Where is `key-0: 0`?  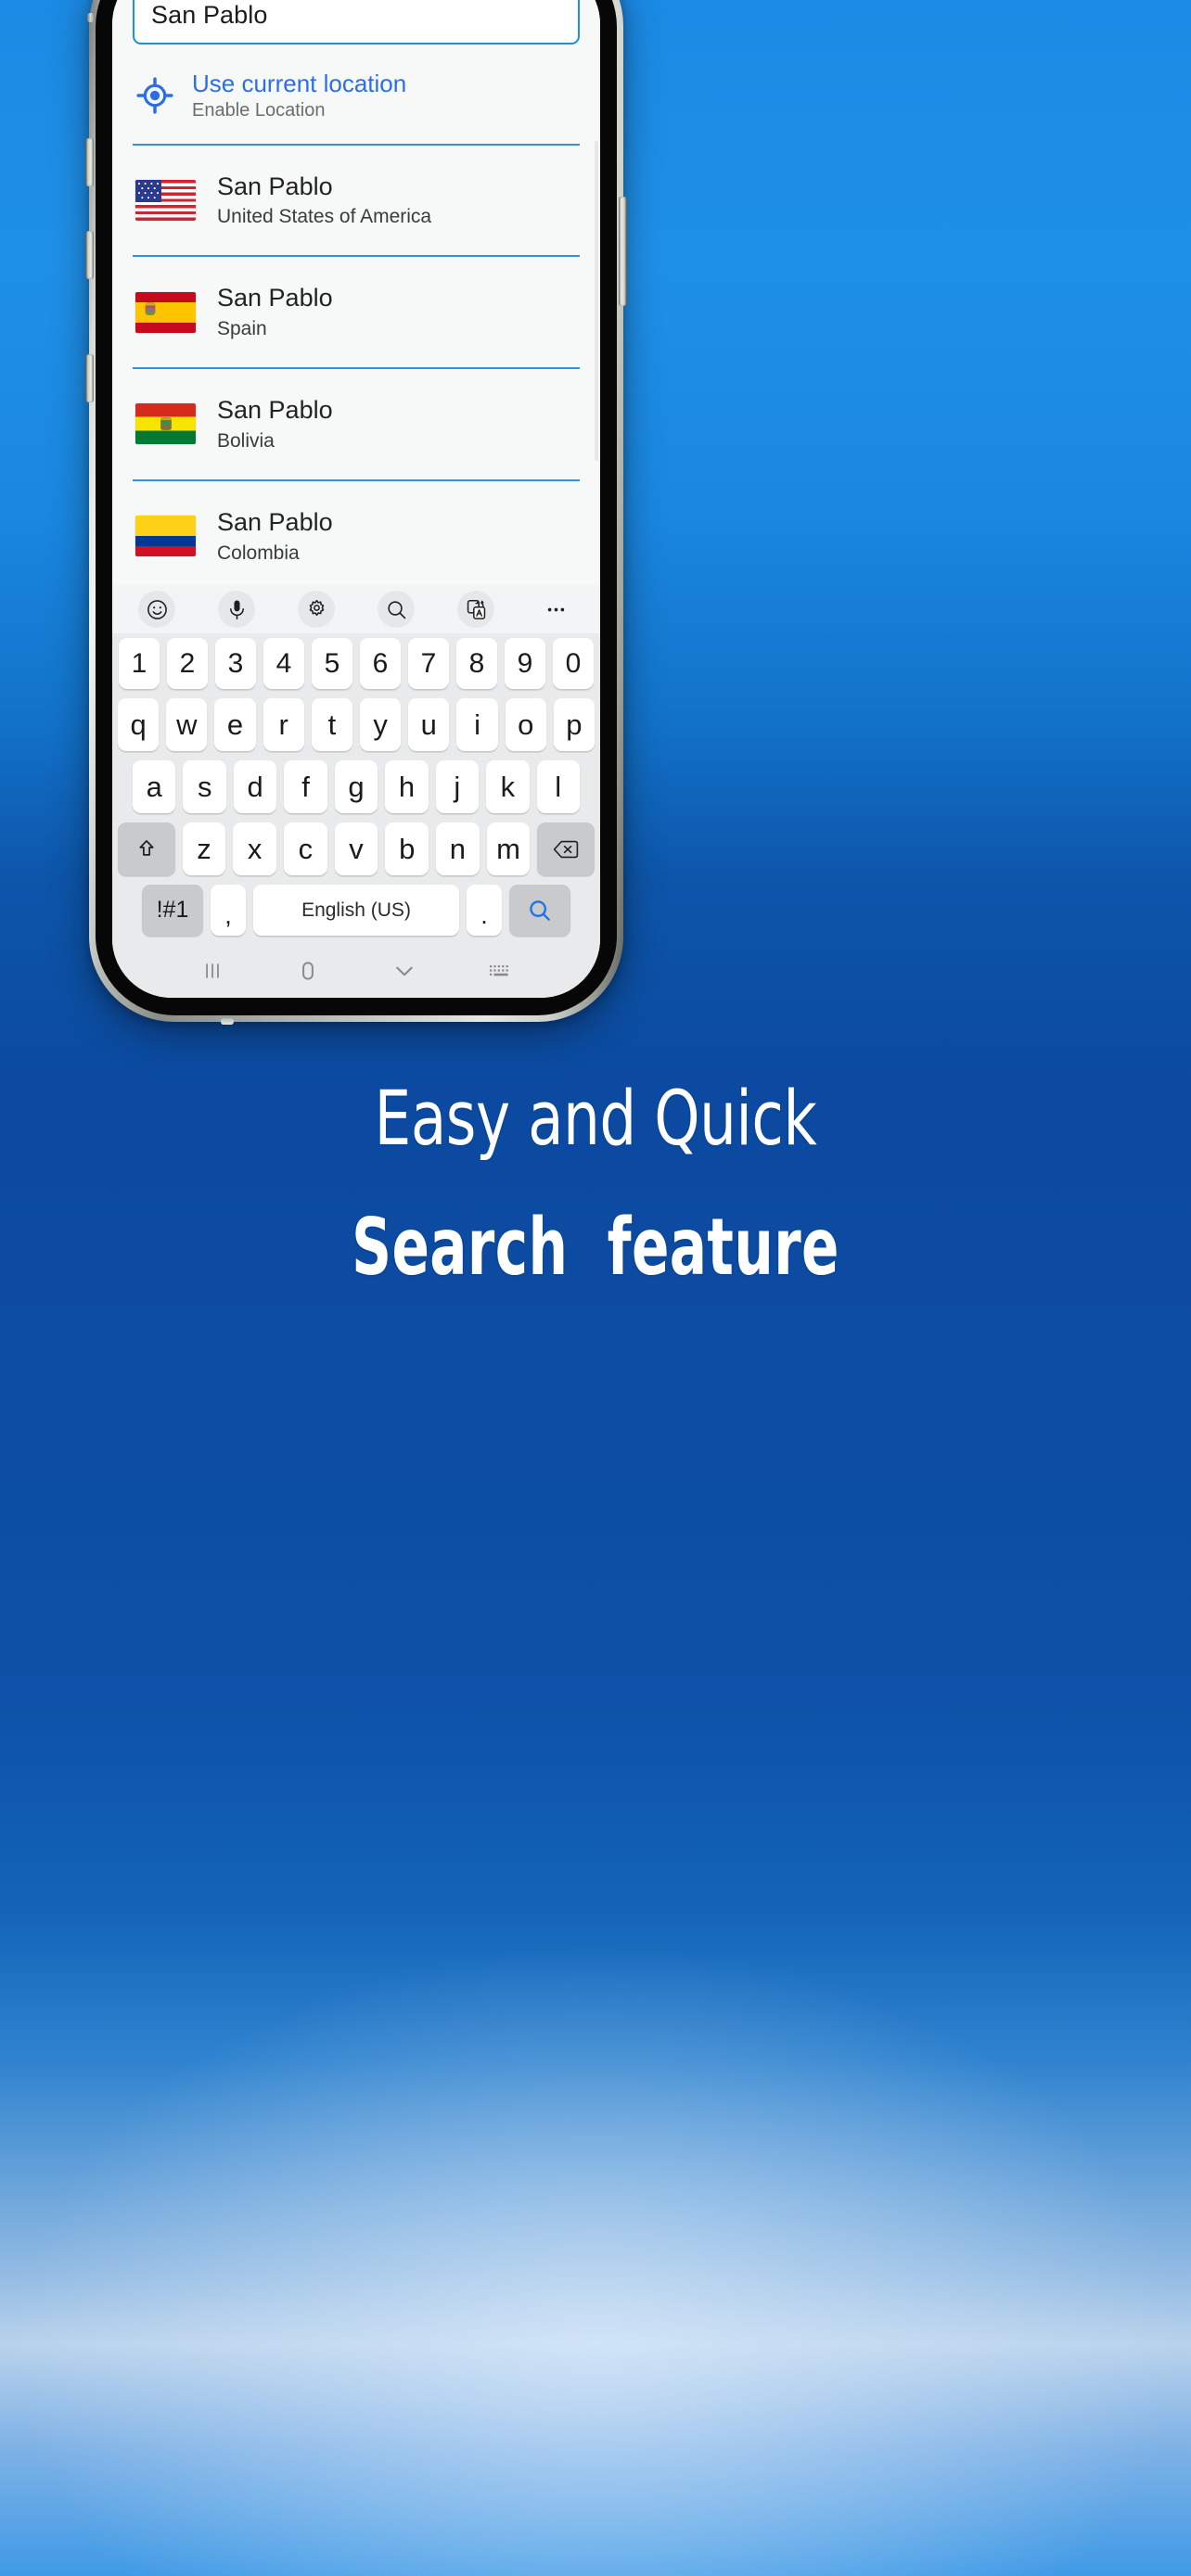 key-0: 0 is located at coordinates (573, 663).